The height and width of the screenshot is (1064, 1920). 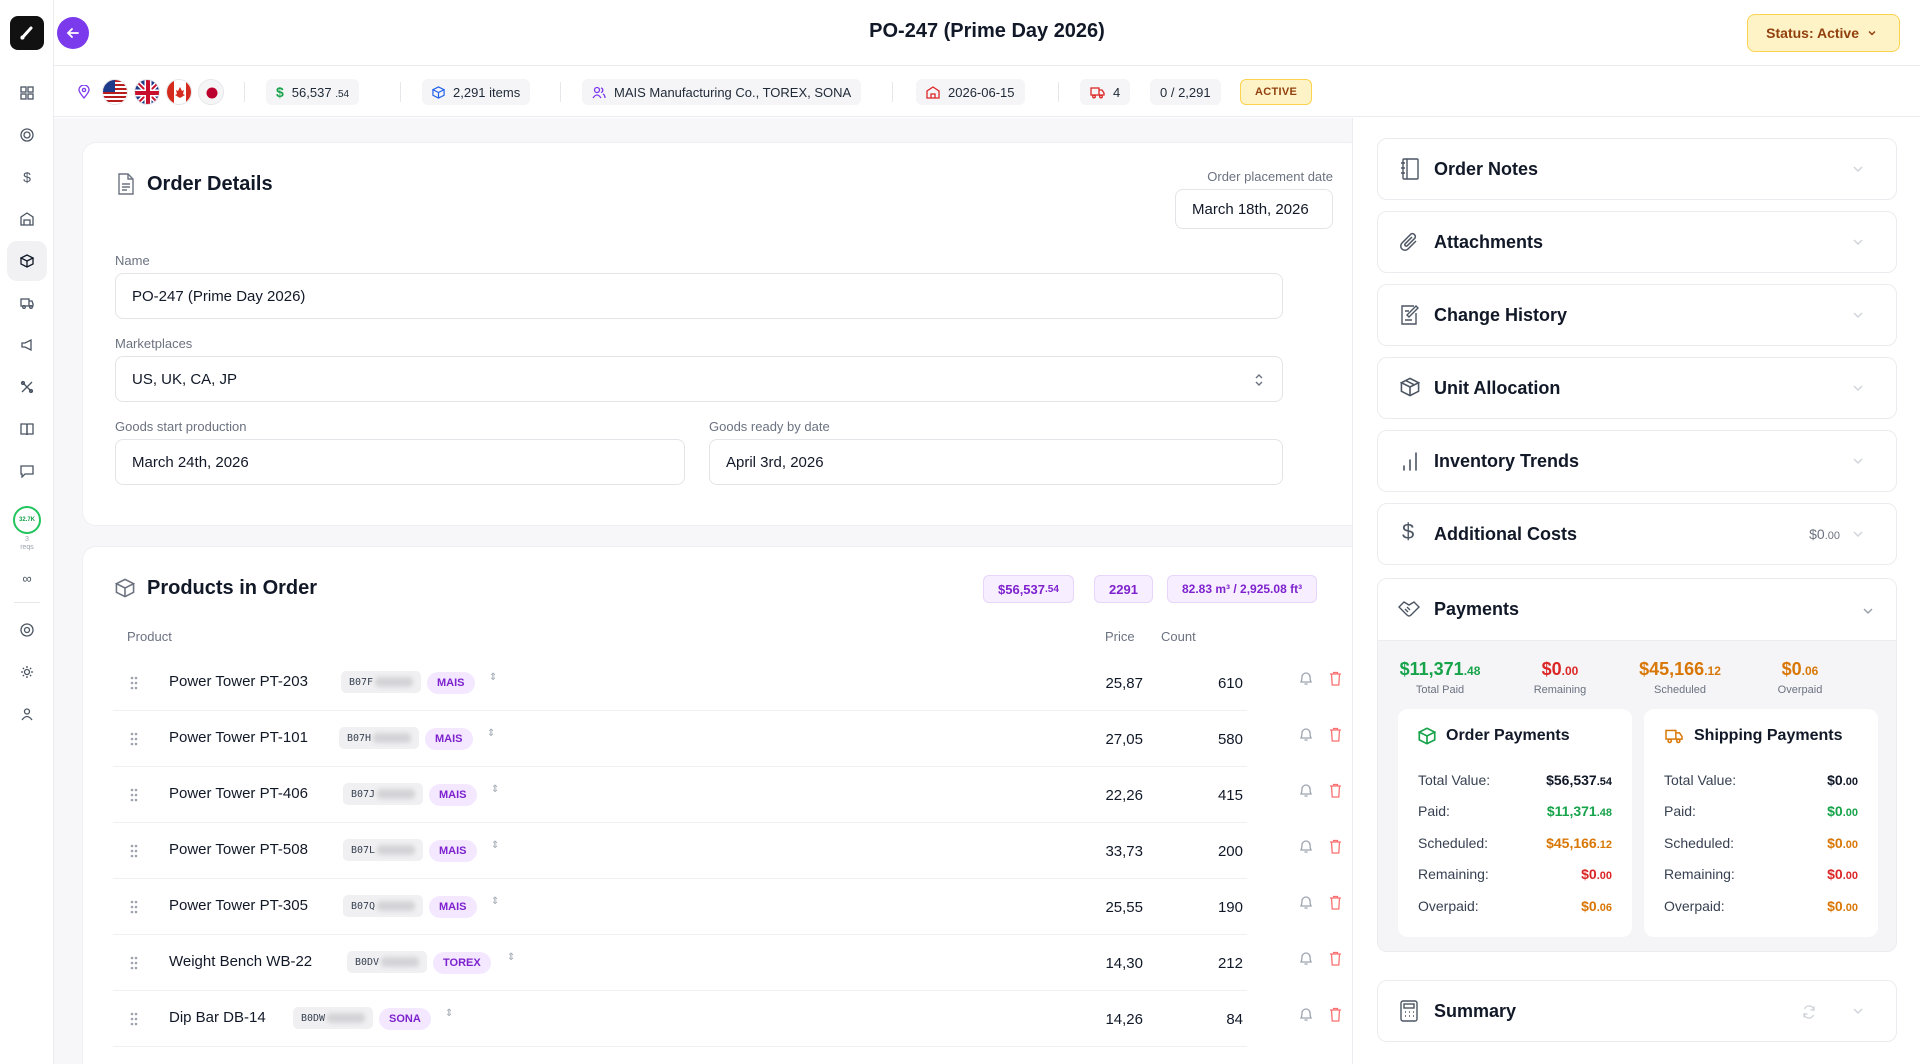 What do you see at coordinates (400, 462) in the screenshot?
I see `start-production-field: March 24th, 2026` at bounding box center [400, 462].